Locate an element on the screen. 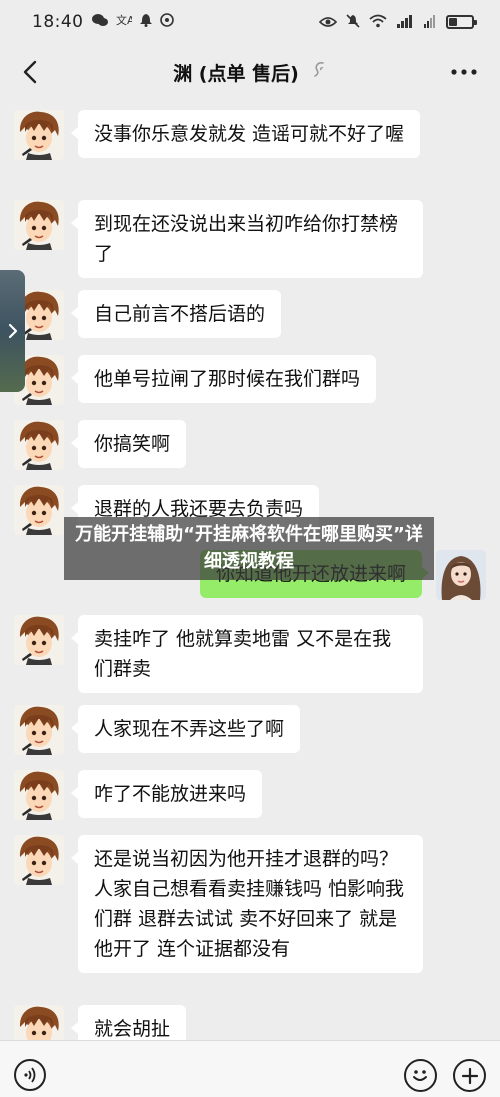 Image resolution: width=500 pixels, height=1097 pixels. chat-title: 渊 (点单 售后) is located at coordinates (236, 73).